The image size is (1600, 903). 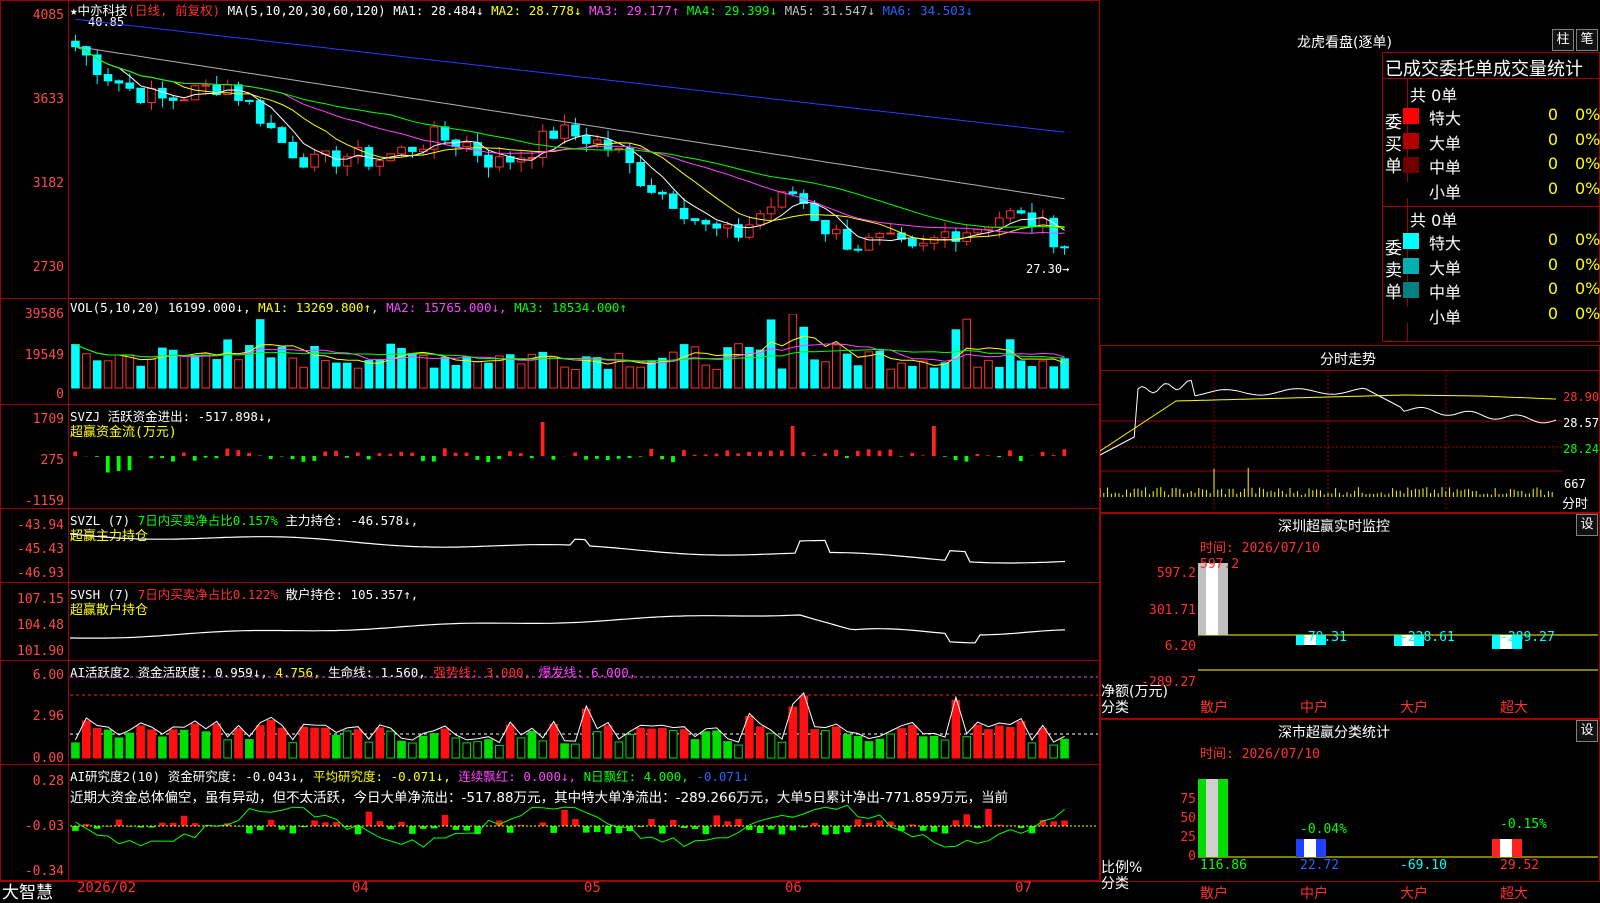 I want to click on intraday-chart, so click(x=1331, y=441).